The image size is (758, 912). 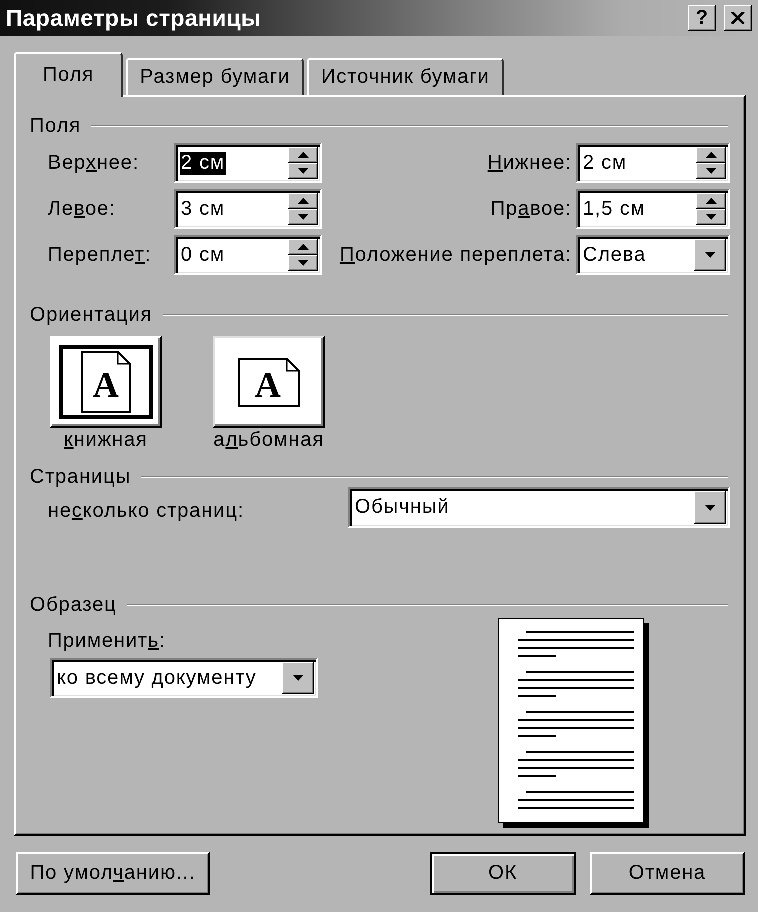 I want to click on field-value: 1,5 см, so click(x=614, y=209).